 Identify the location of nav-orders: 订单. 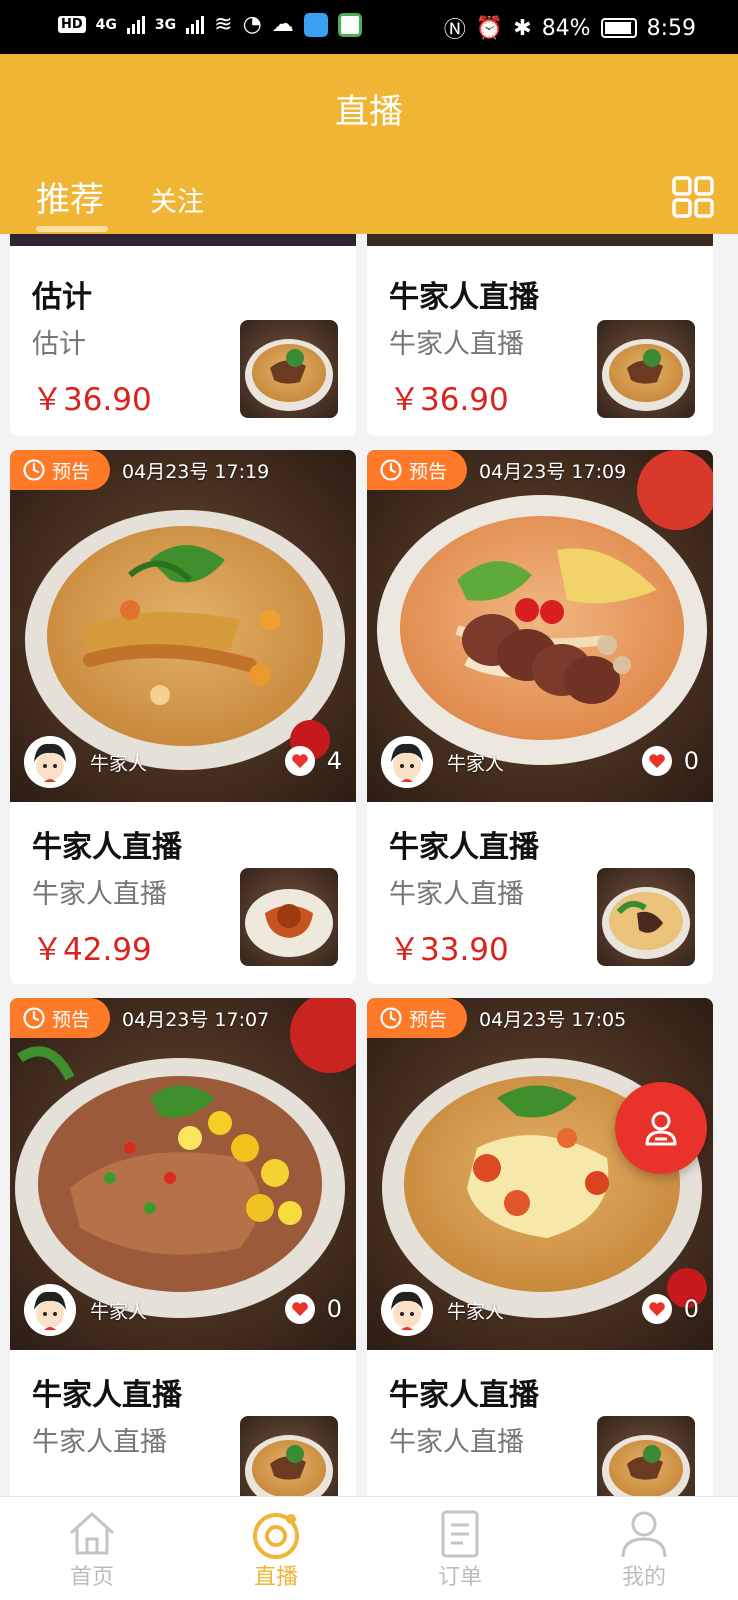
(460, 1548).